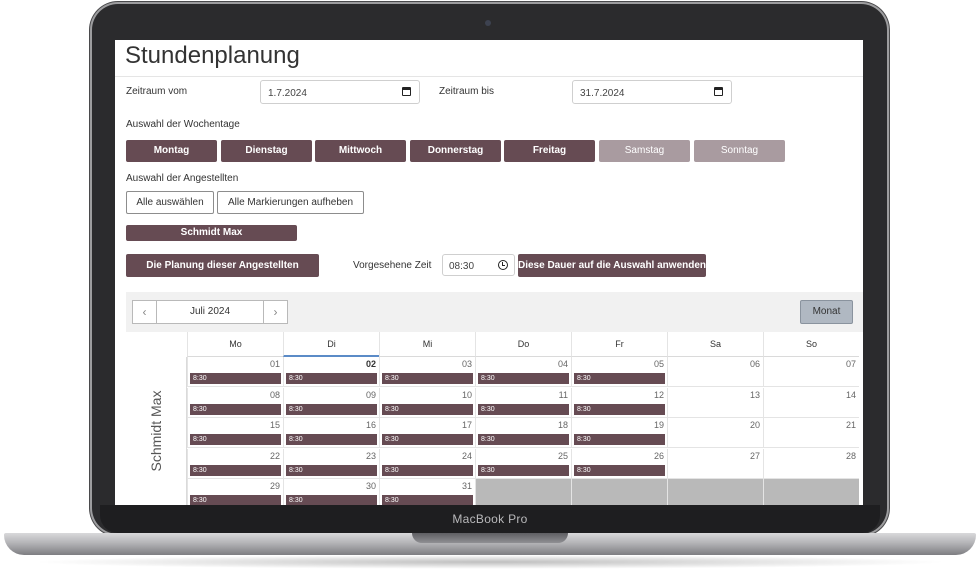 Image resolution: width=980 pixels, height=582 pixels. I want to click on vorgesehene-zeit-input: 08:30, so click(478, 265).